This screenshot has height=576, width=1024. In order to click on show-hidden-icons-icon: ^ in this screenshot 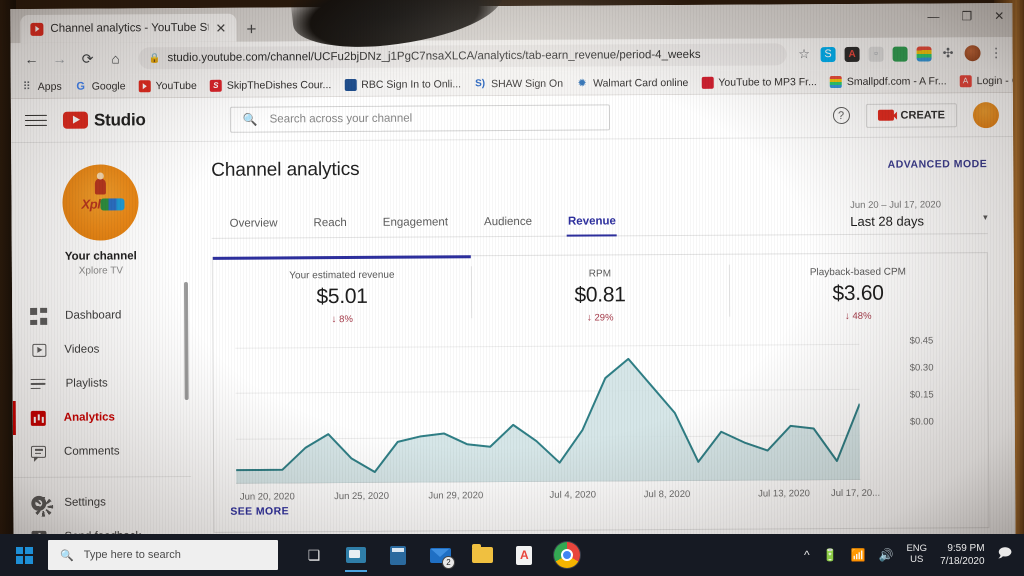, I will do `click(807, 555)`.